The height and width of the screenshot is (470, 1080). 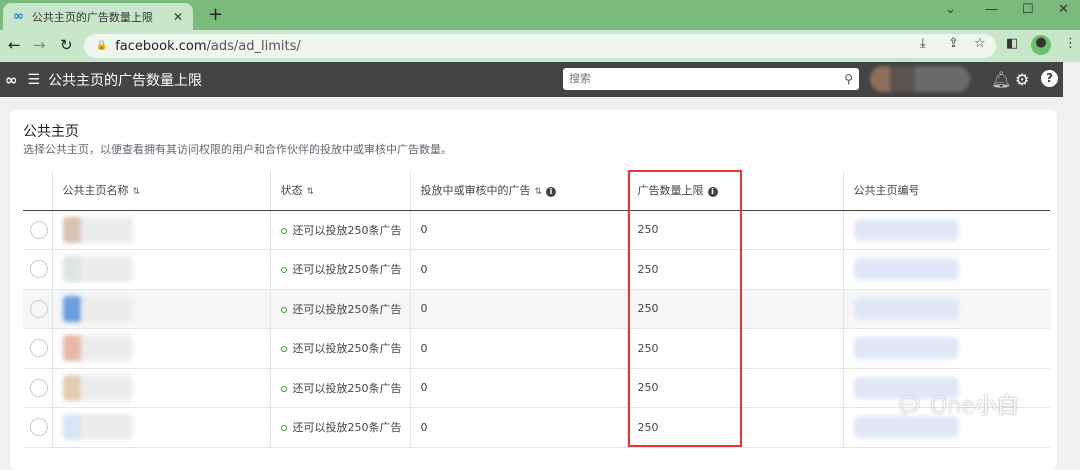 I want to click on highlight-box, so click(x=685, y=308).